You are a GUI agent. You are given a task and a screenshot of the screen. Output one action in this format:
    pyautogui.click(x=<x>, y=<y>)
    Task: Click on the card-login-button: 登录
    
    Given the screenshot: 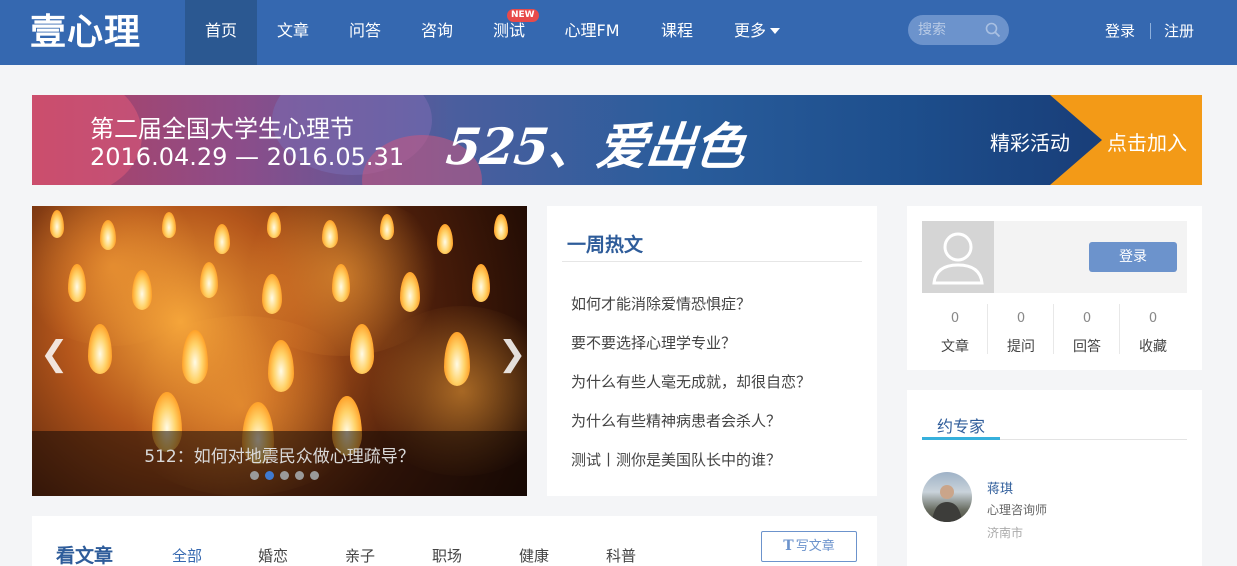 What is the action you would take?
    pyautogui.click(x=1133, y=257)
    